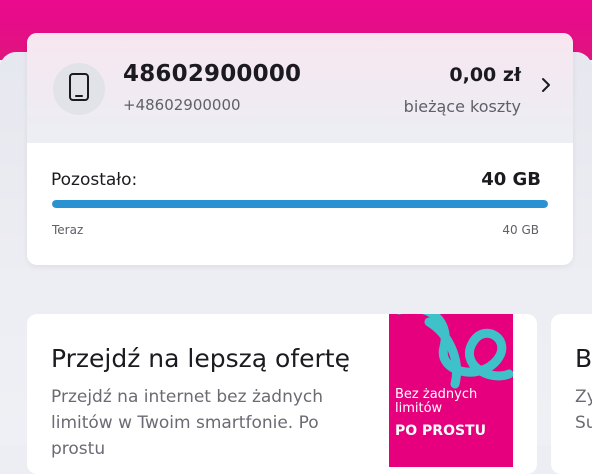 The width and height of the screenshot is (592, 474). What do you see at coordinates (436, 401) in the screenshot?
I see `promo-text: Bez żadnych limitów` at bounding box center [436, 401].